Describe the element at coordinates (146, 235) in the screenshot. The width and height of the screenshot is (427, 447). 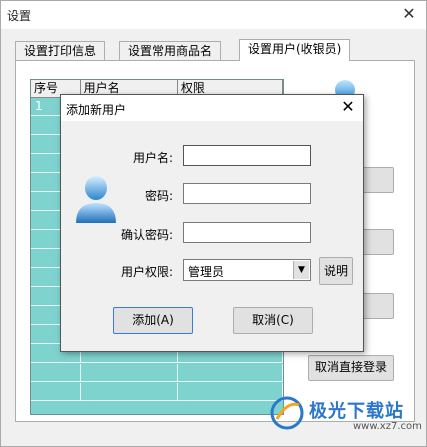
I see `confirm-password-label: 确认密码:` at that location.